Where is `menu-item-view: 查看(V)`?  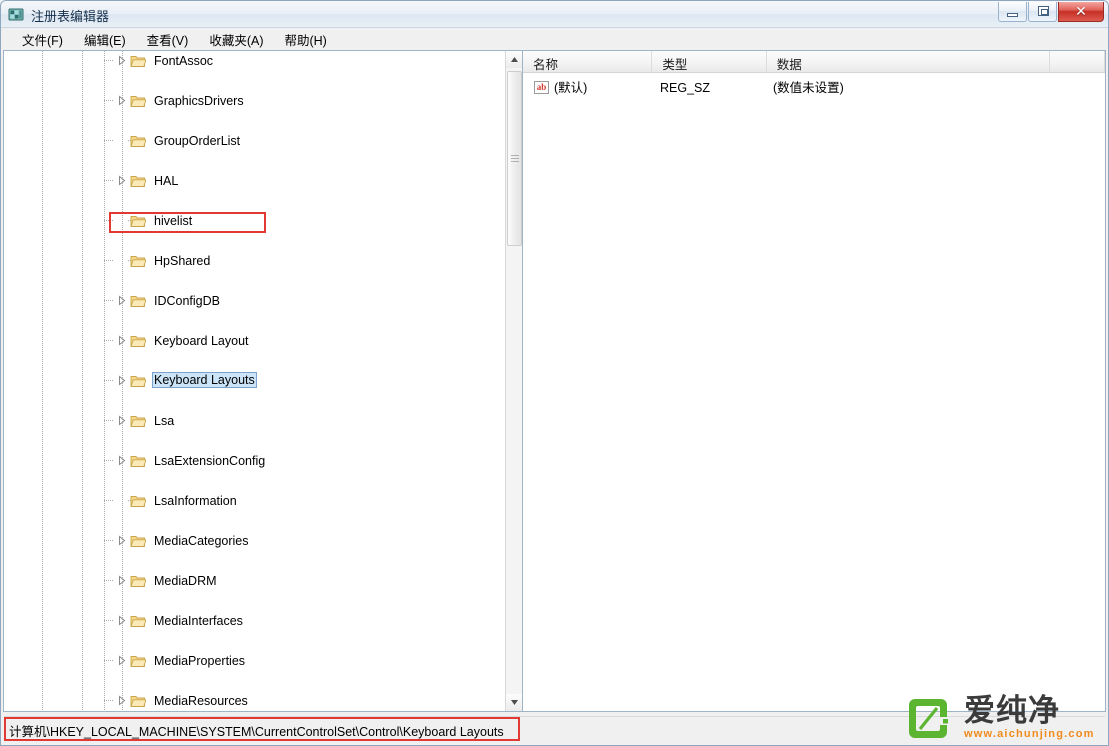 menu-item-view: 查看(V) is located at coordinates (168, 39).